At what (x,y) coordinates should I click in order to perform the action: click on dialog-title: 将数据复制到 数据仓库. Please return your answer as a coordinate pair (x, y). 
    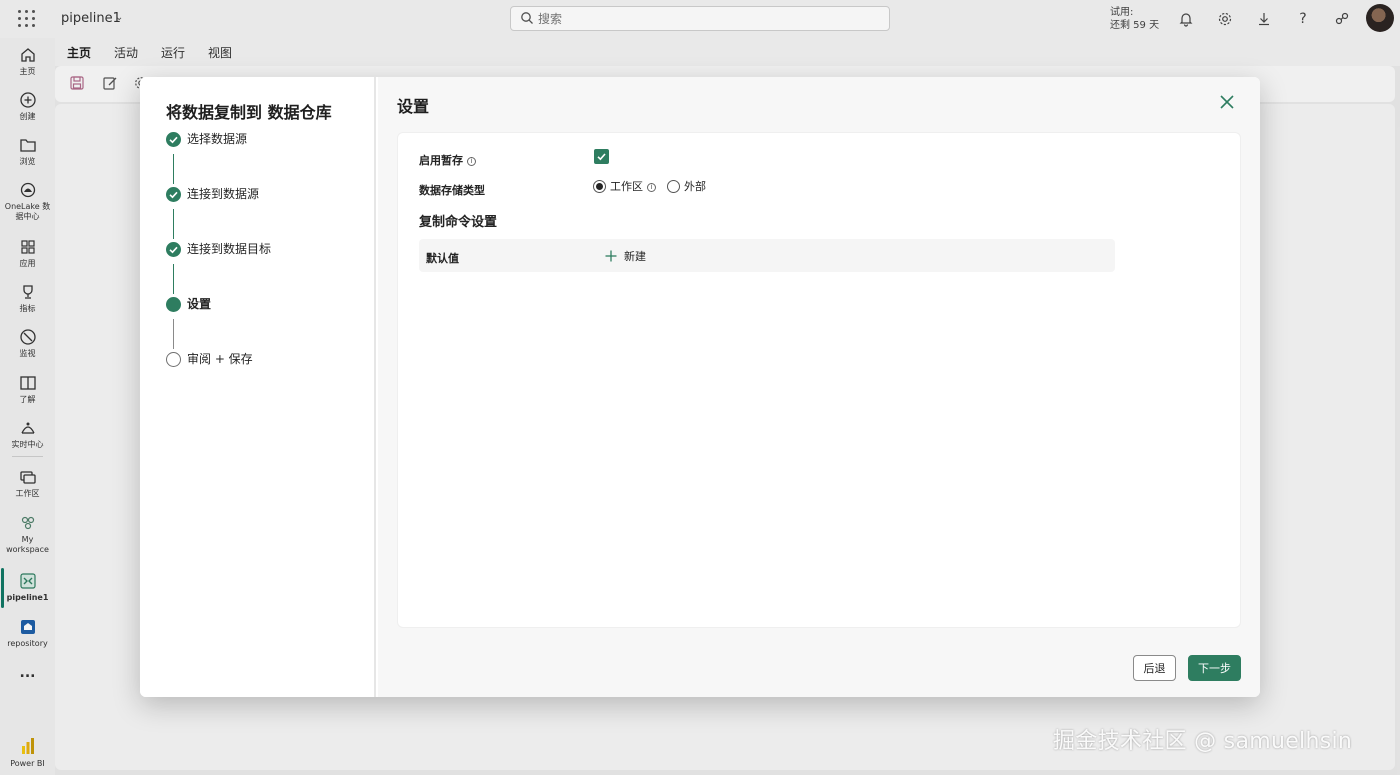
    Looking at the image, I should click on (249, 112).